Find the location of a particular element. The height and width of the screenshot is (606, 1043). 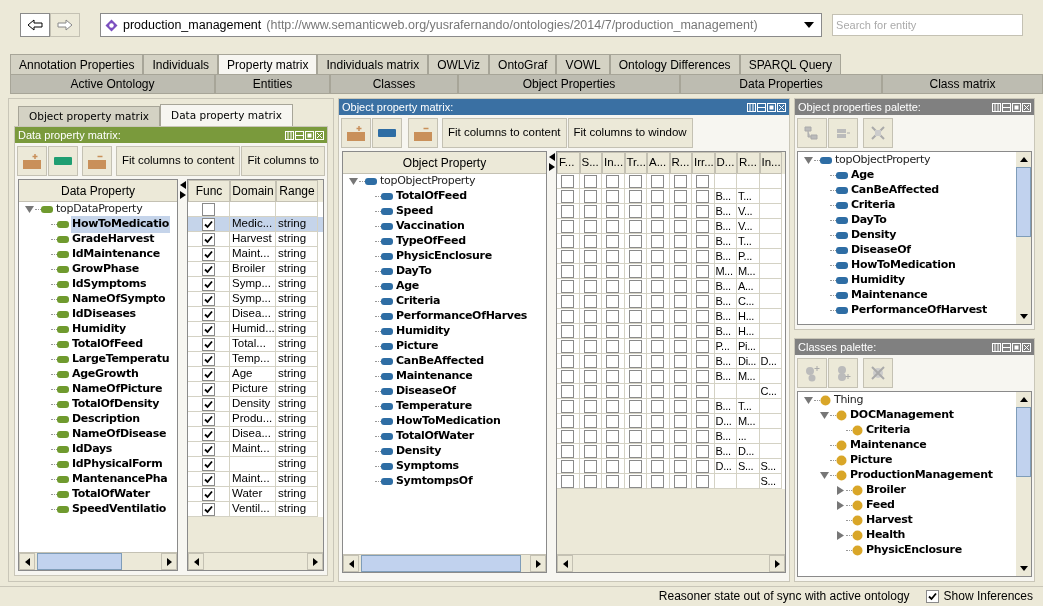

horizontal-scrollbar is located at coordinates (444, 563).